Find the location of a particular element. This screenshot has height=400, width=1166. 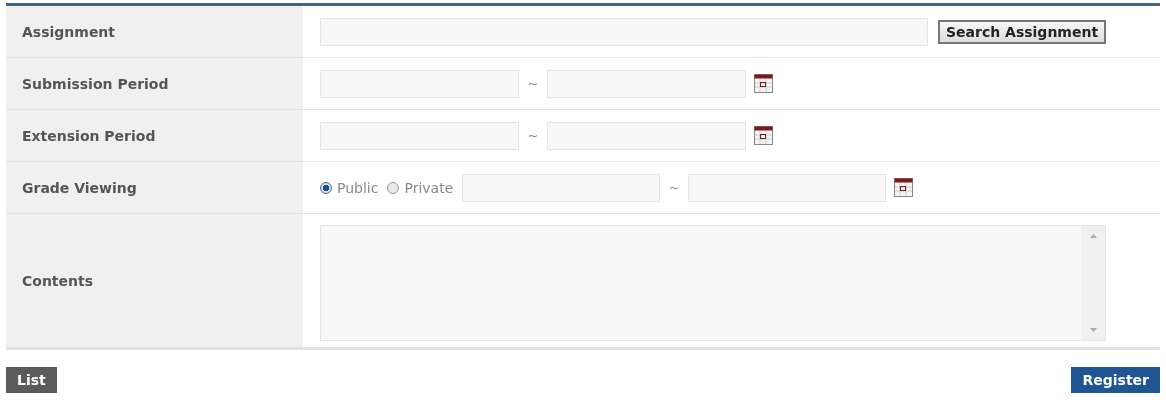

radio-option: Public is located at coordinates (349, 187).